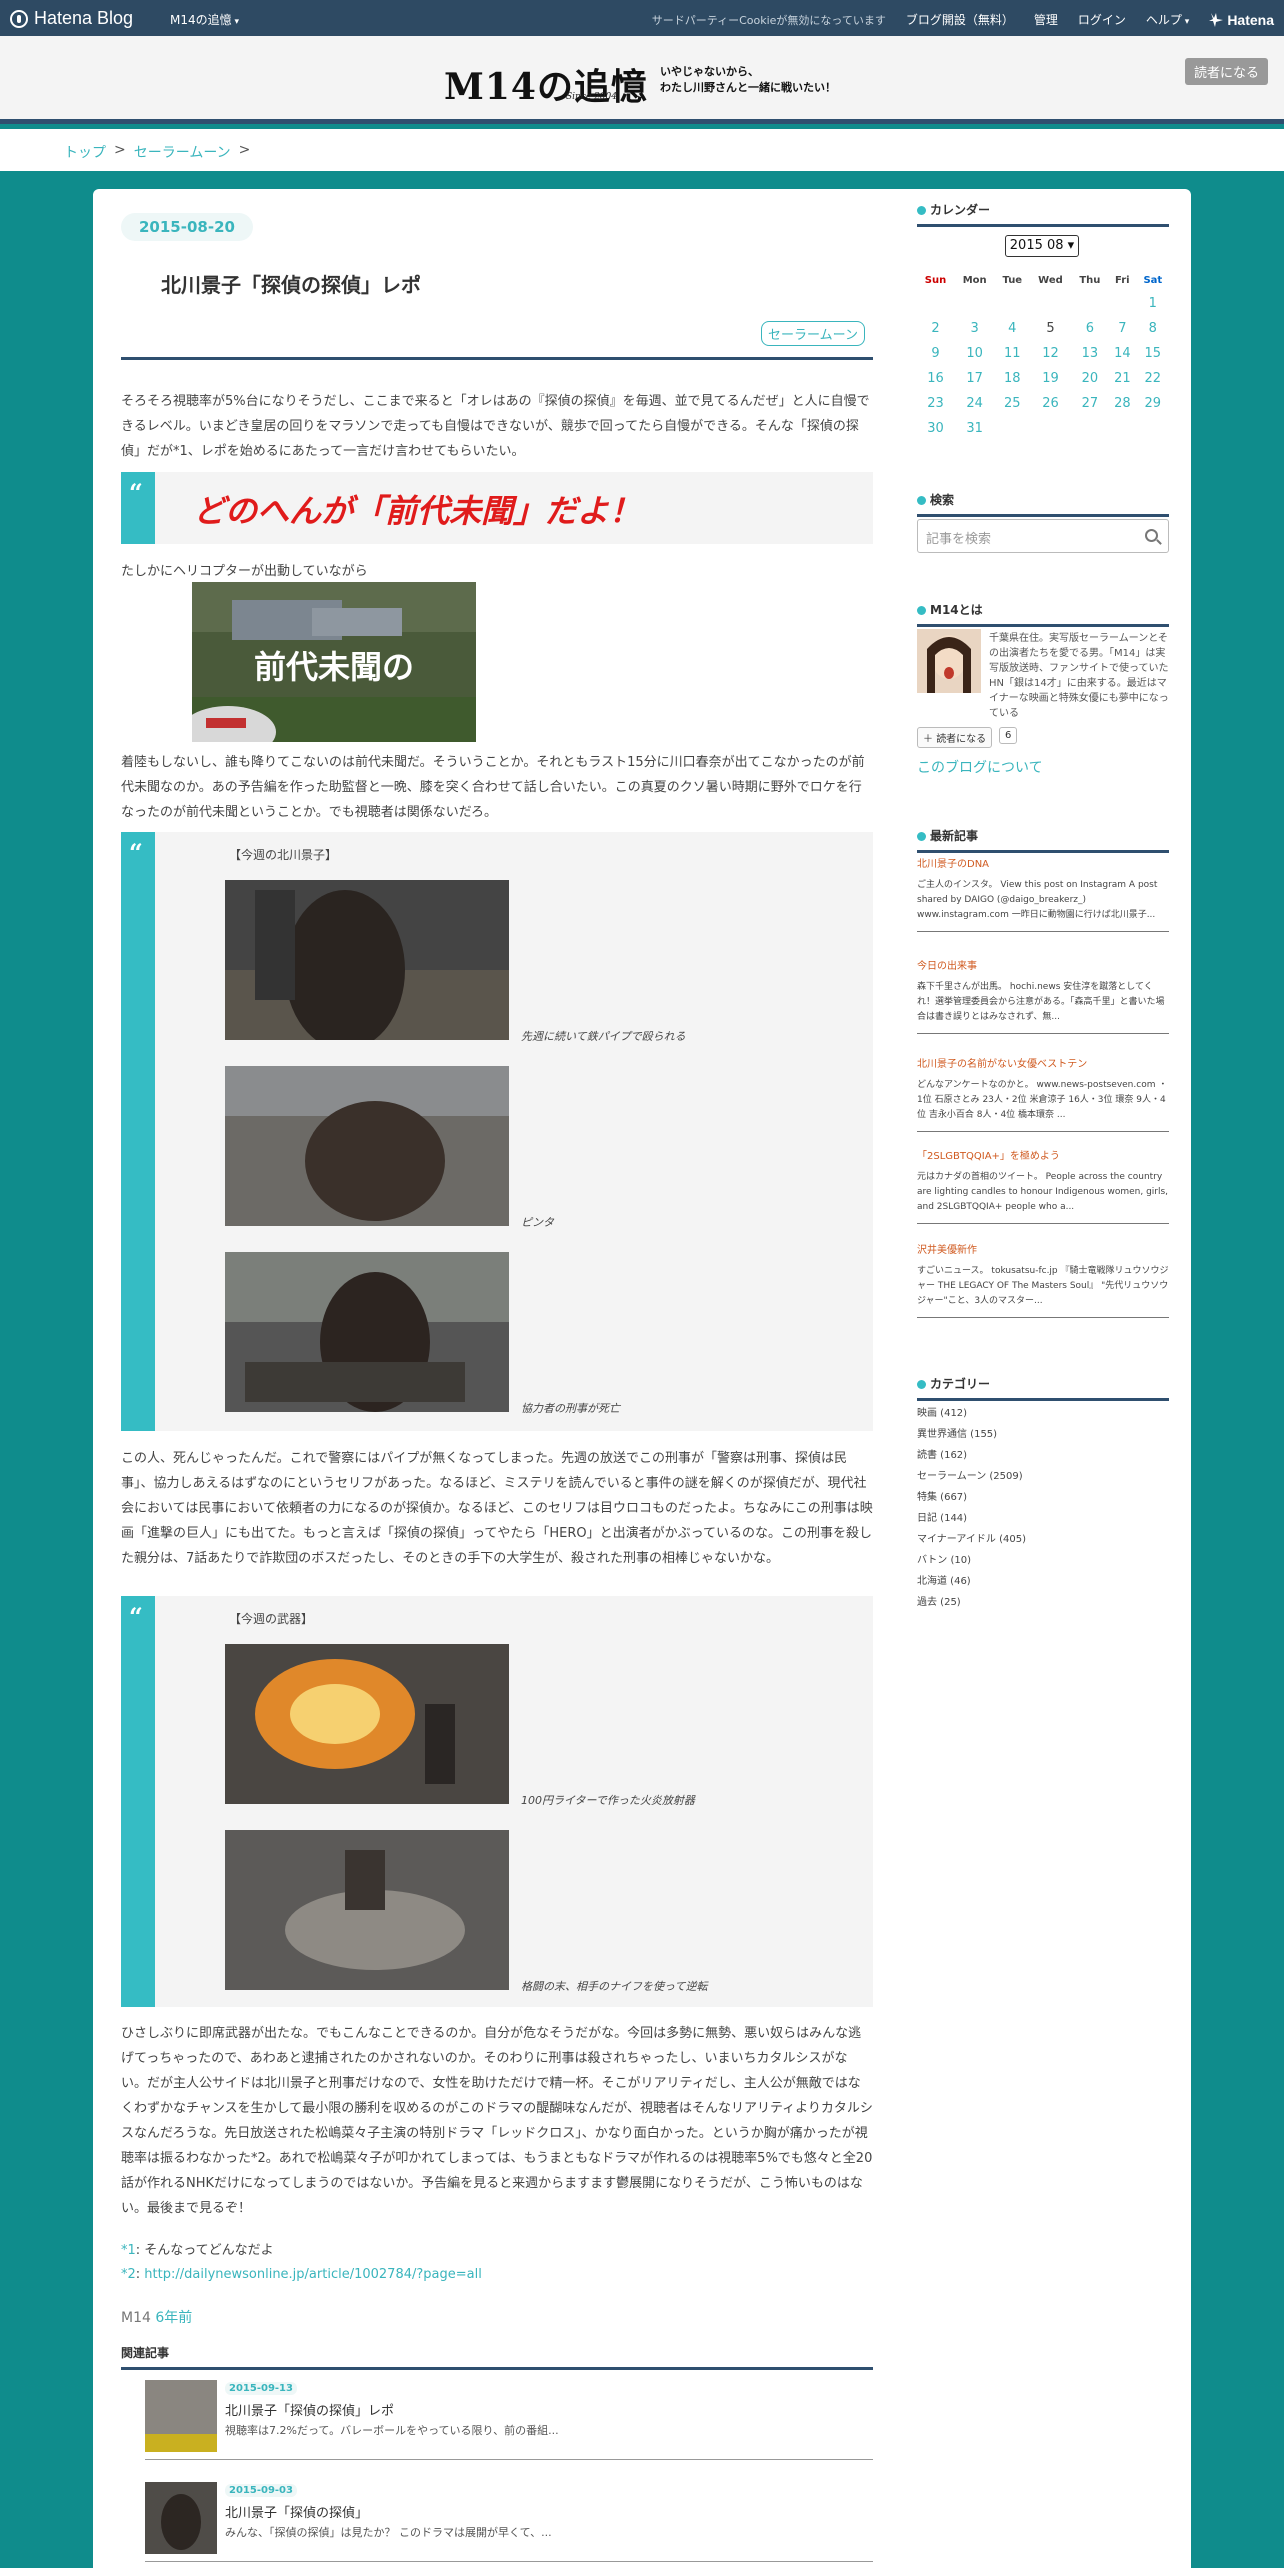  I want to click on calendar-day-link: 19, so click(1050, 378).